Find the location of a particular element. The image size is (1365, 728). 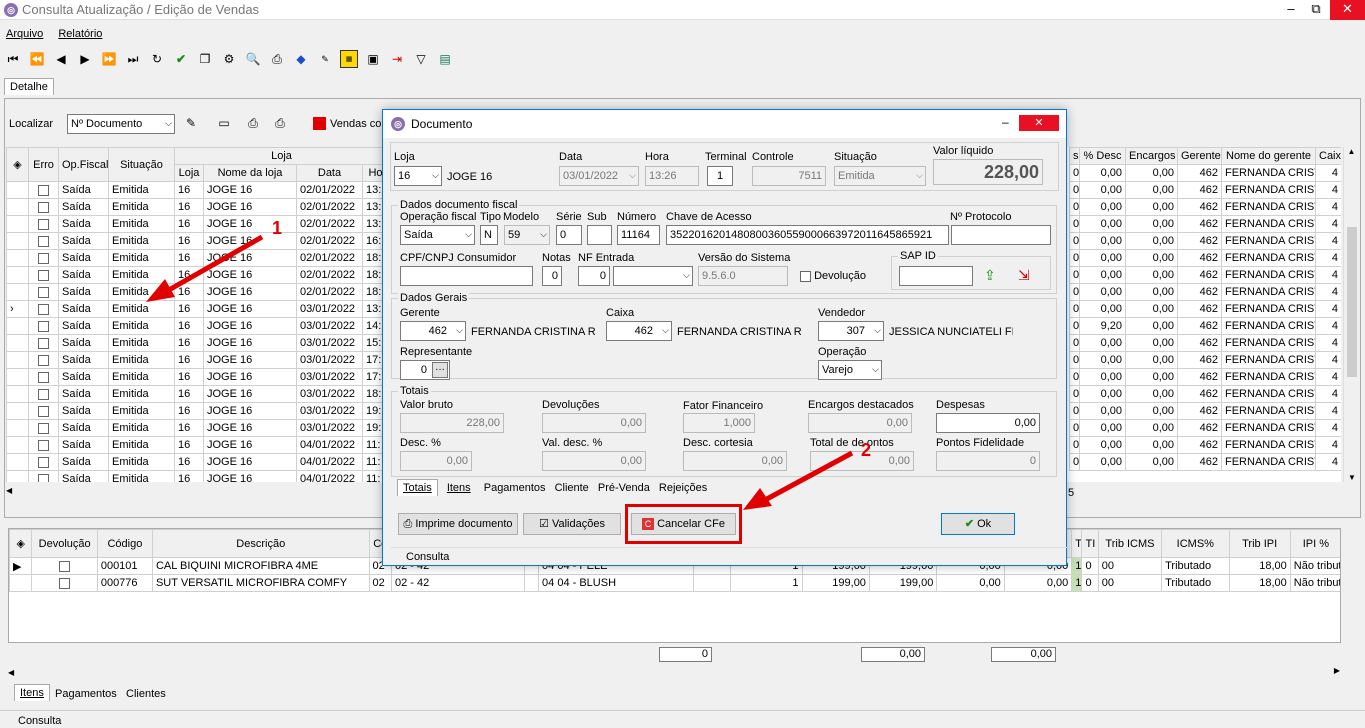

cancelar-cfe-button: C Cancelar CFe is located at coordinates (683, 524).